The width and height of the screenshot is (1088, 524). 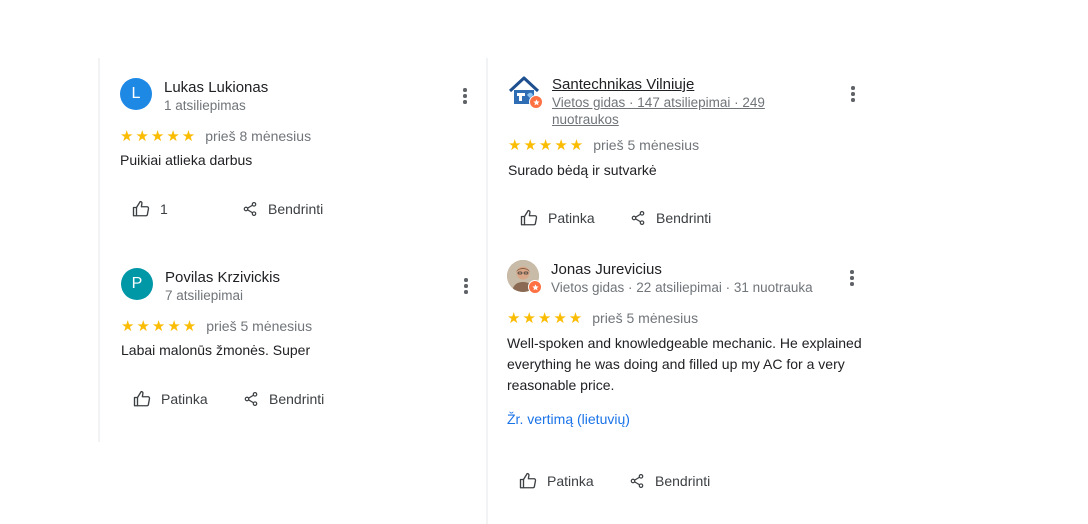 What do you see at coordinates (205, 105) in the screenshot?
I see `reviewer-meta: 1 atsiliepimas` at bounding box center [205, 105].